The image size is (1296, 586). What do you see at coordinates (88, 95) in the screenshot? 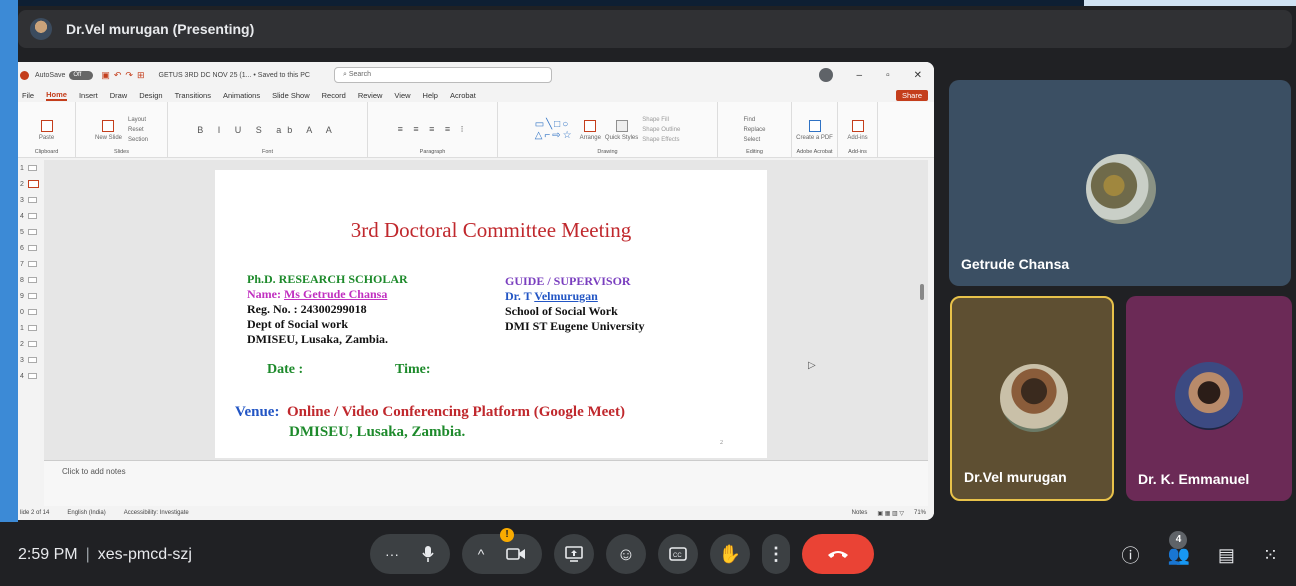
I see `tab-insert: Insert` at bounding box center [88, 95].